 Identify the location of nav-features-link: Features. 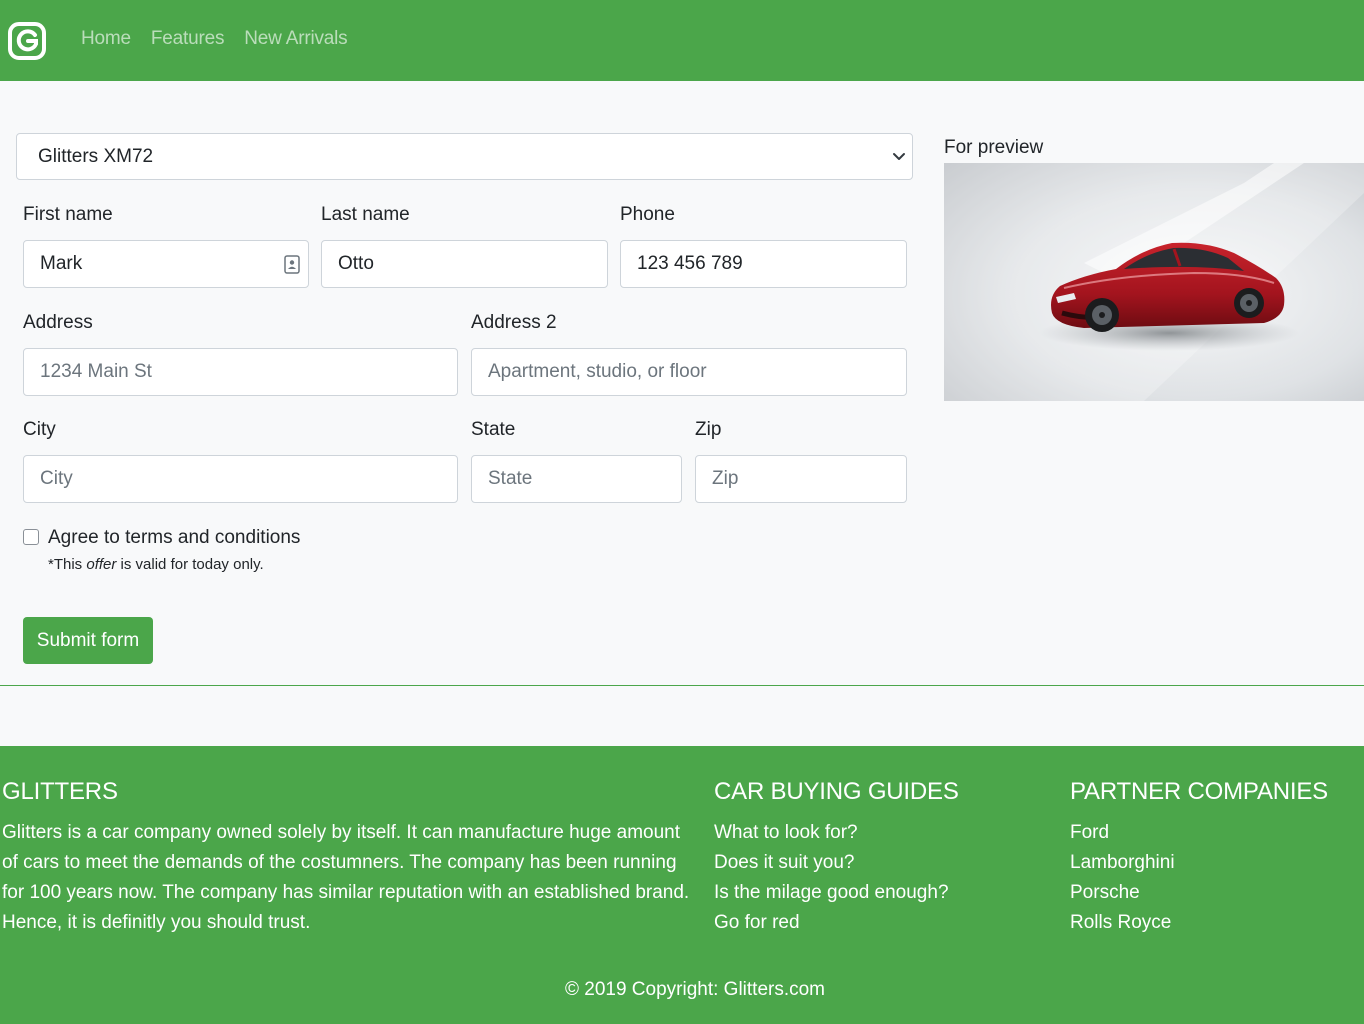
(188, 39).